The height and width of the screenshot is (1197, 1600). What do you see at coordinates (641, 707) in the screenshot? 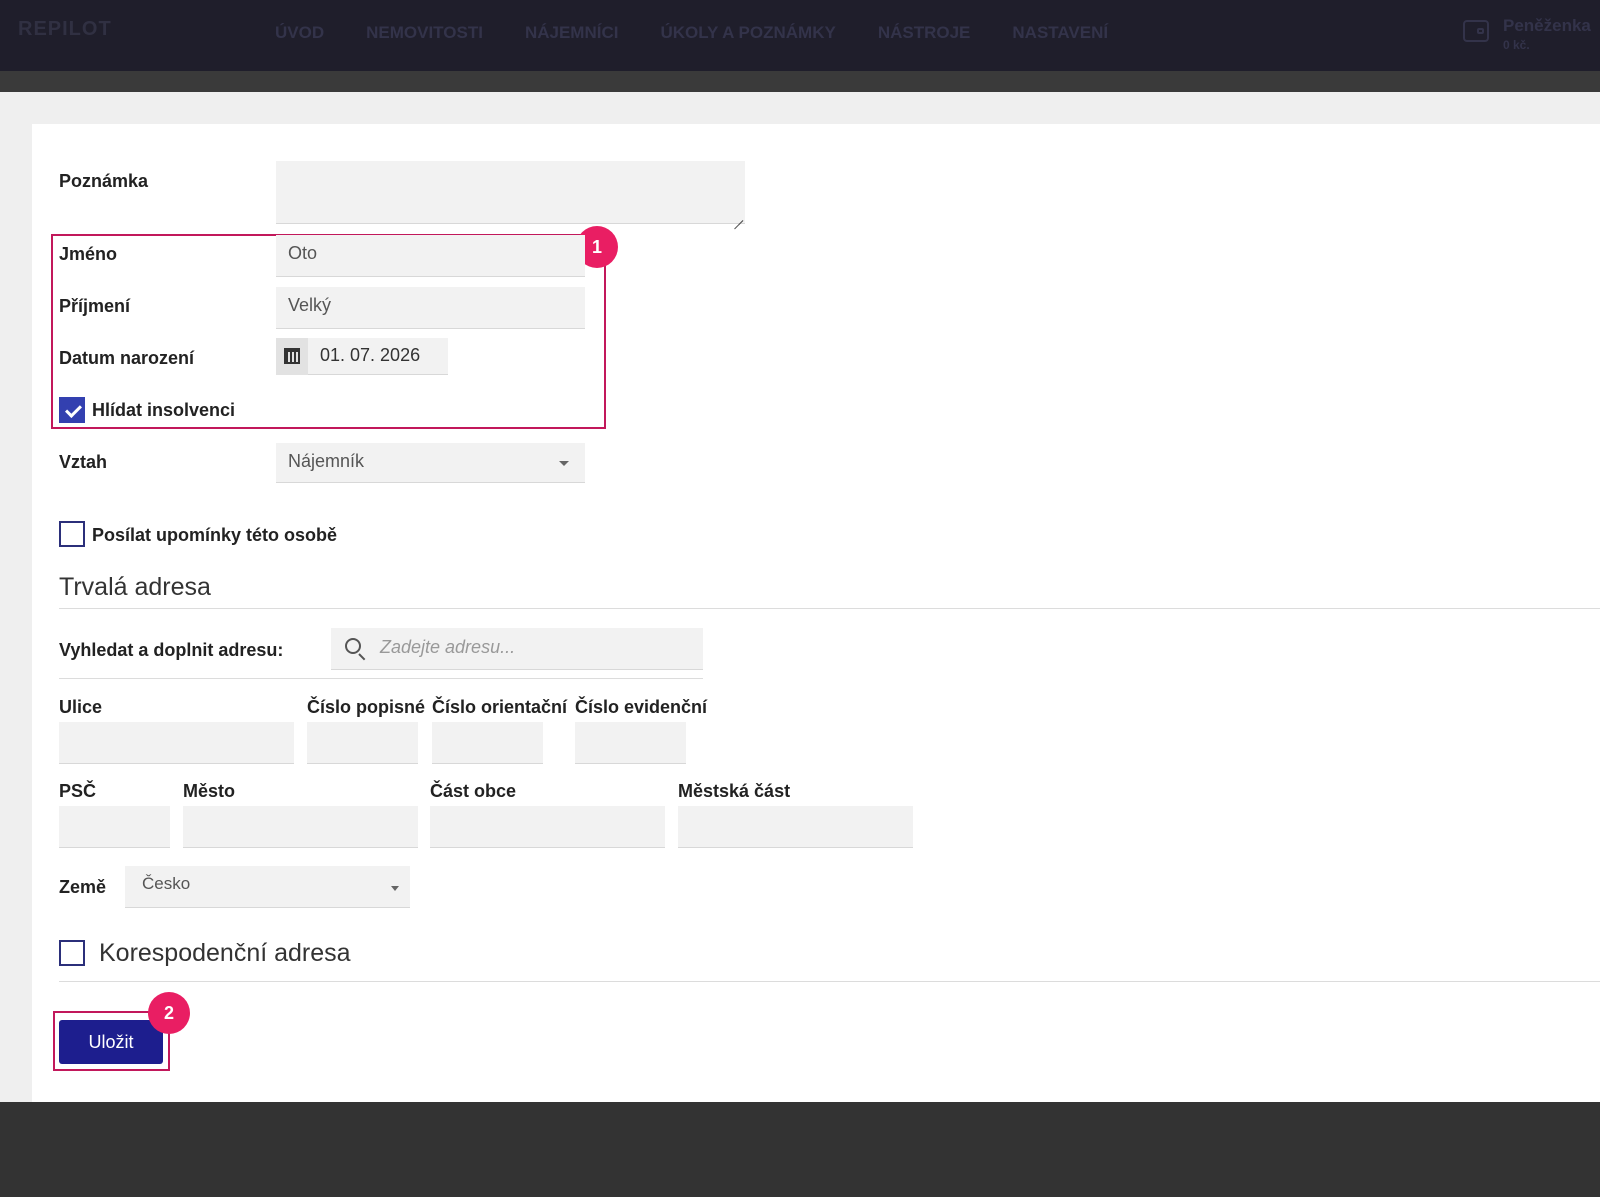
I see `registration-number-label: Číslo evidenční` at bounding box center [641, 707].